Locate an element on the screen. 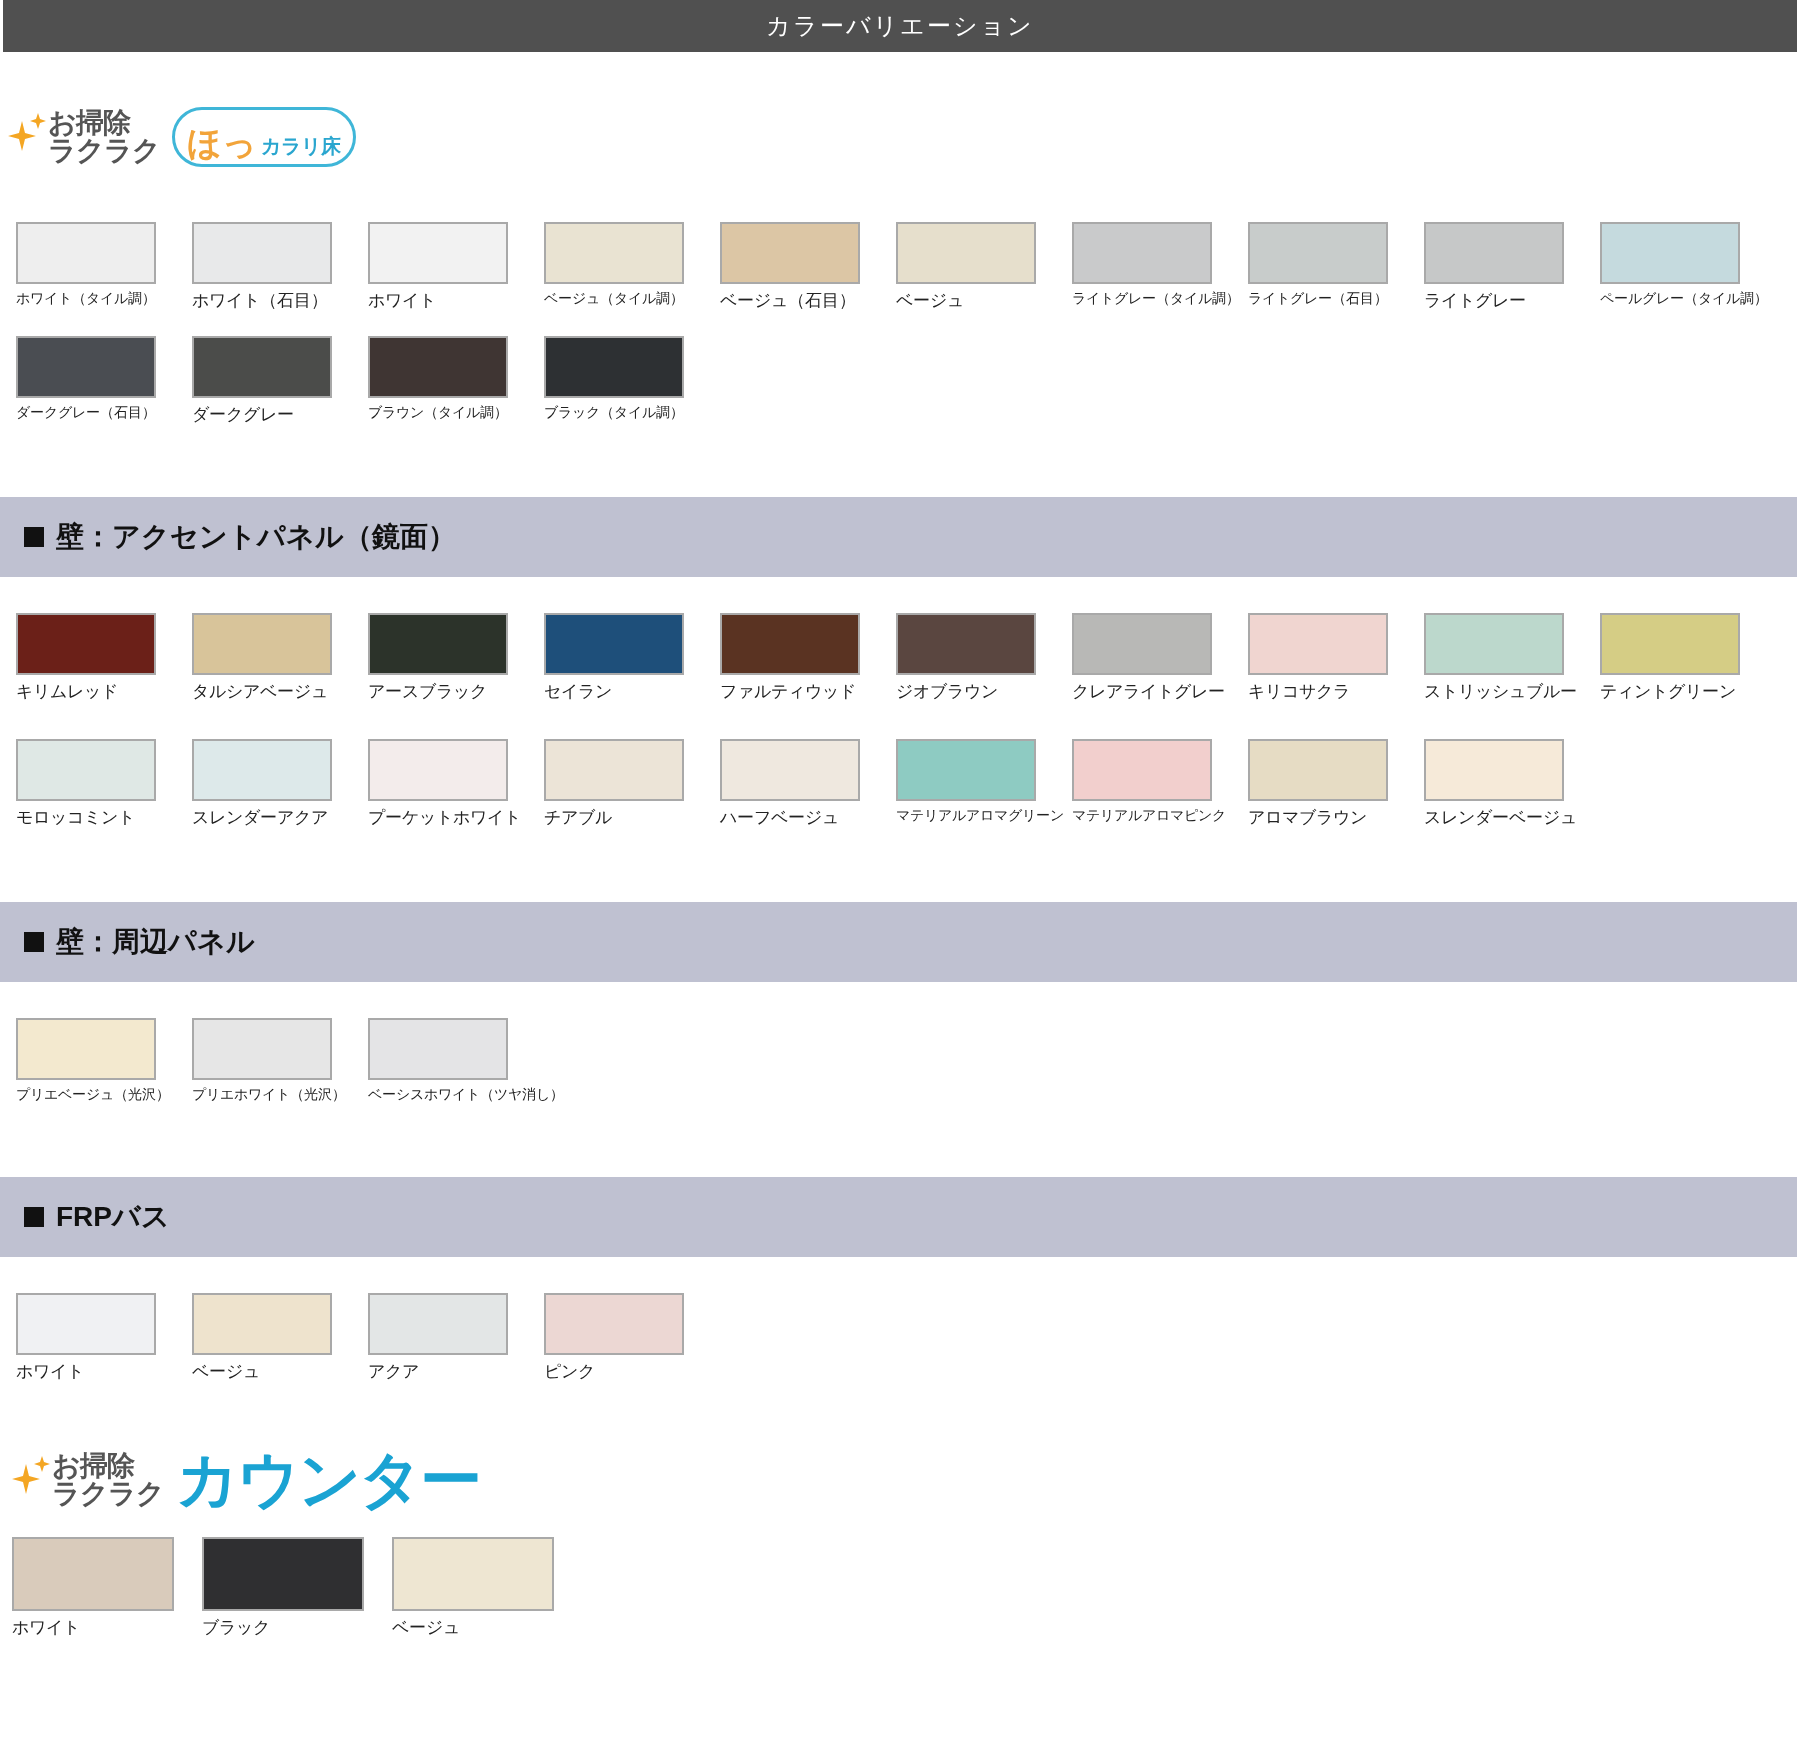  swatch-label: マテリアルアロマグリーン is located at coordinates (980, 815).